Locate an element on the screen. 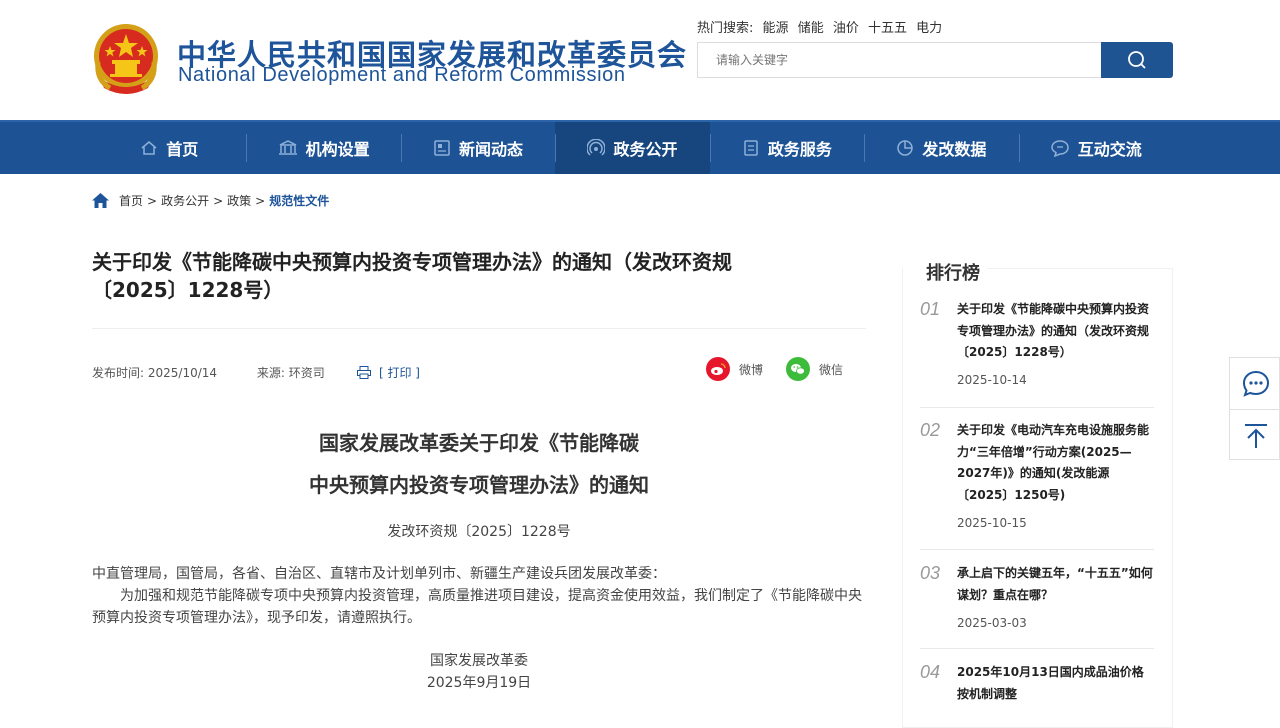 The image size is (1280, 728). source-label: 来源: is located at coordinates (270, 373).